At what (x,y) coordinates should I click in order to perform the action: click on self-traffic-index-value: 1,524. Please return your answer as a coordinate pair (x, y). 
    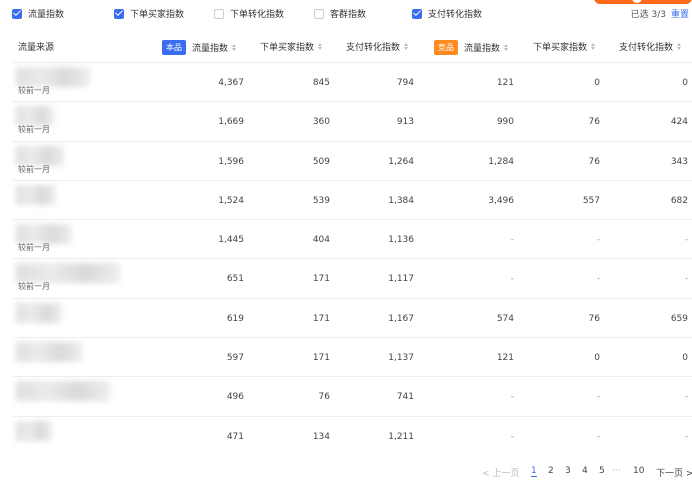
    Looking at the image, I should click on (231, 200).